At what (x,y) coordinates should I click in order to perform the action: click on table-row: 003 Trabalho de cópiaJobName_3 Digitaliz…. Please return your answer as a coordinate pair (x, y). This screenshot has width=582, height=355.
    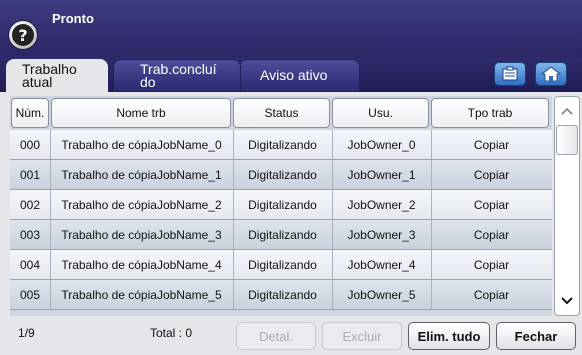
    Looking at the image, I should click on (281, 235).